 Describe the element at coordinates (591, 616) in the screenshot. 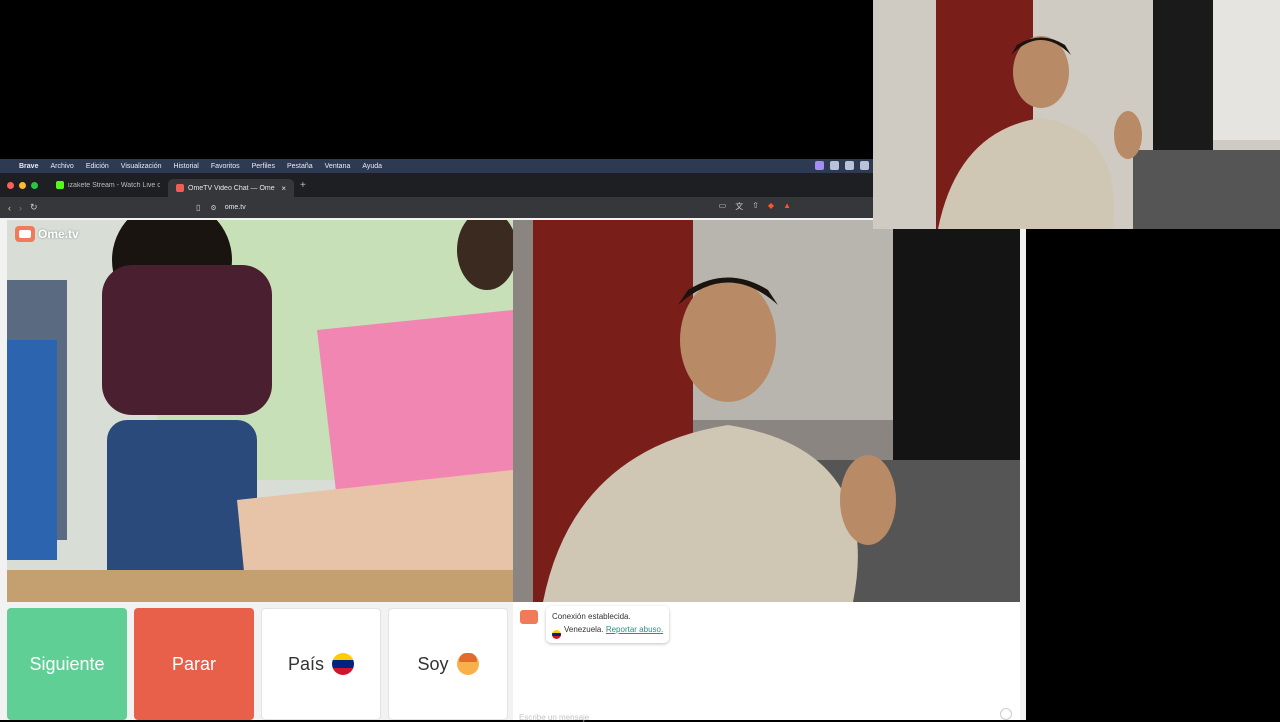

I see `connection-message: Conexión establecida.` at that location.